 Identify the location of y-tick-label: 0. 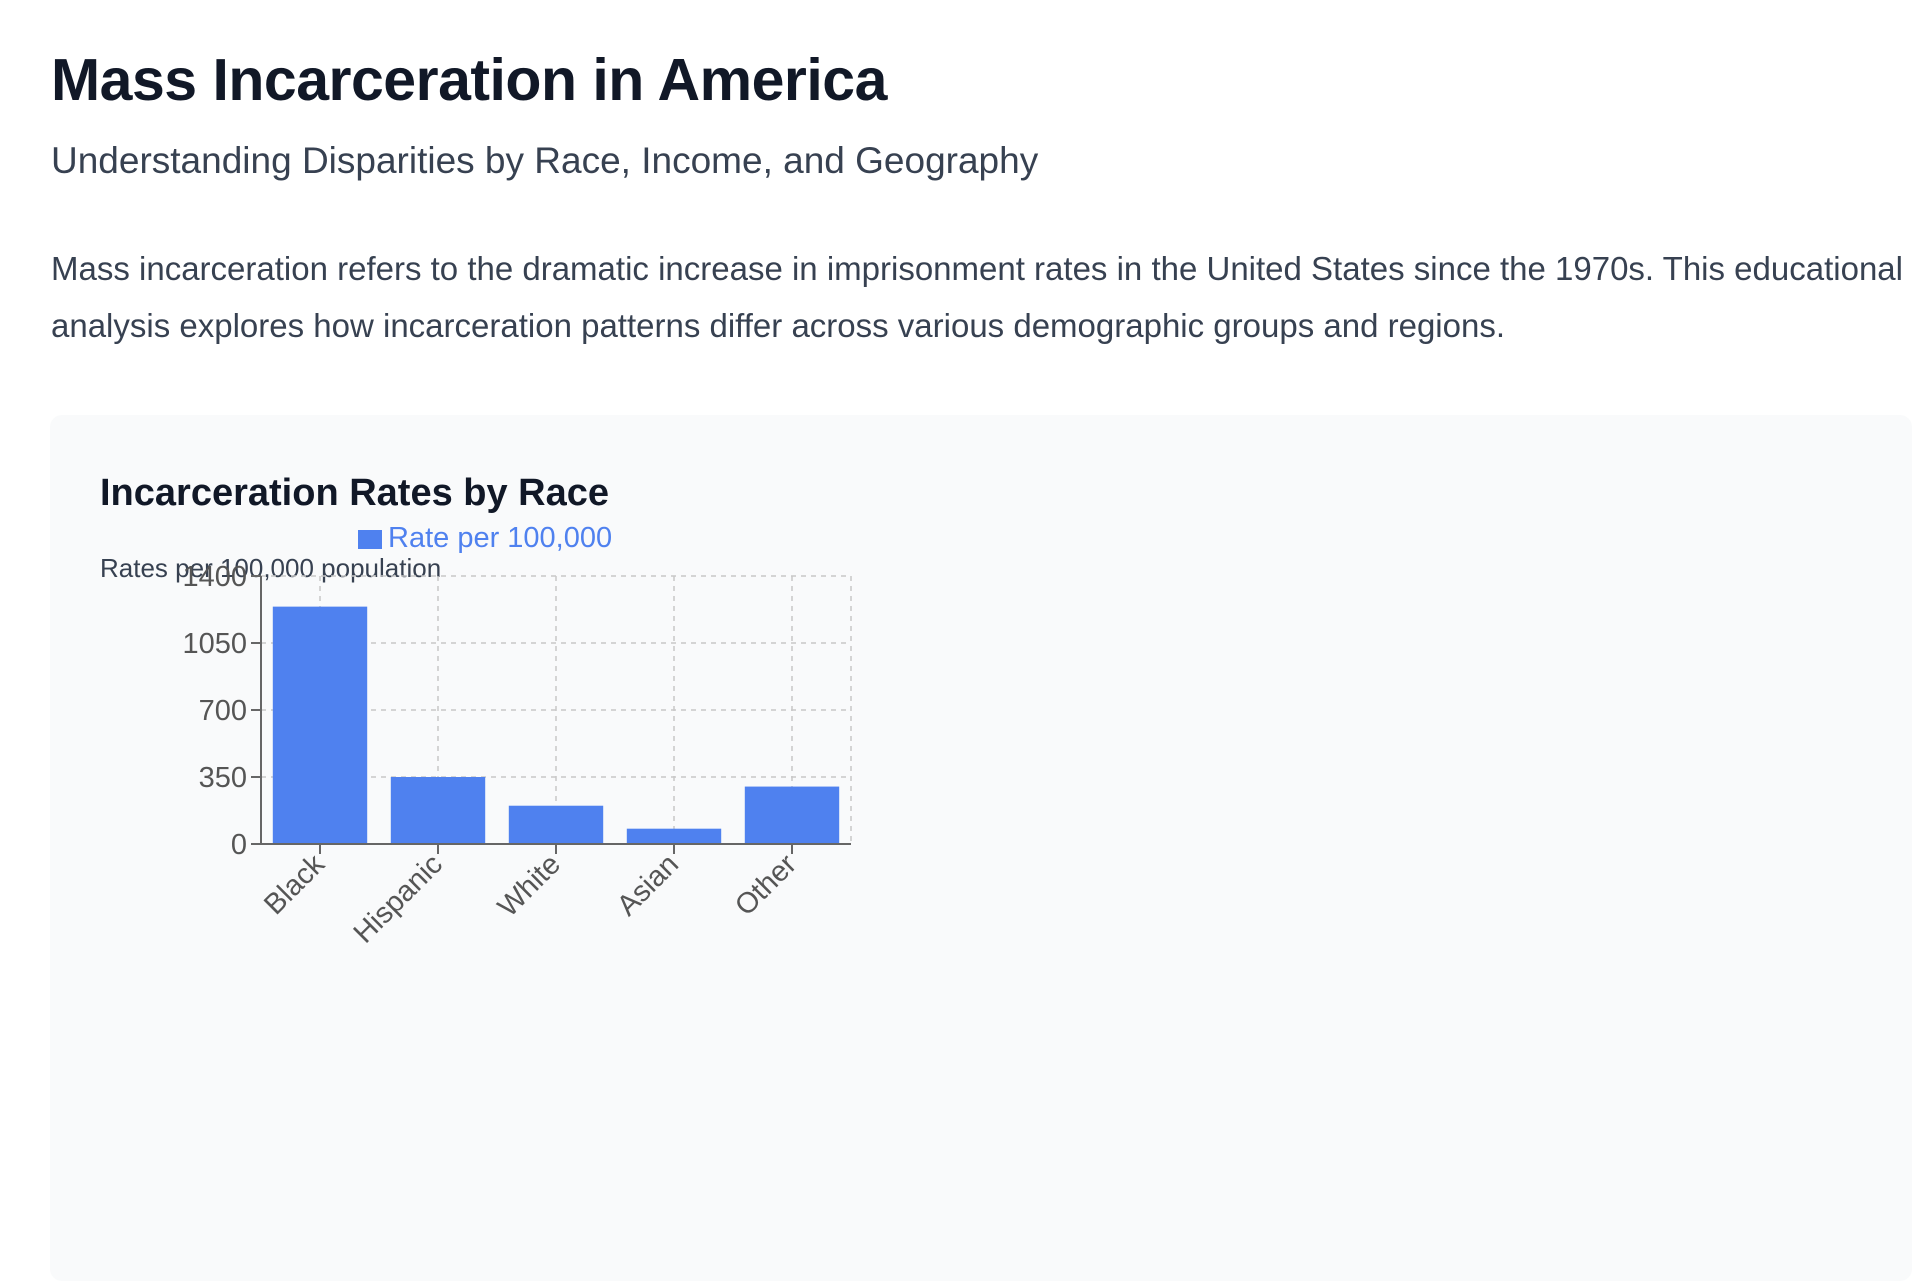
(239, 845).